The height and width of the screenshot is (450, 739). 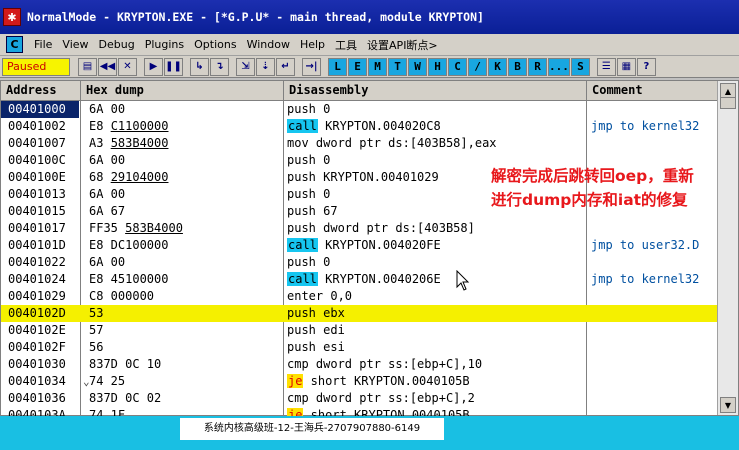 I want to click on row-disassembly: call KRYPTON.004020C8, so click(x=434, y=126).